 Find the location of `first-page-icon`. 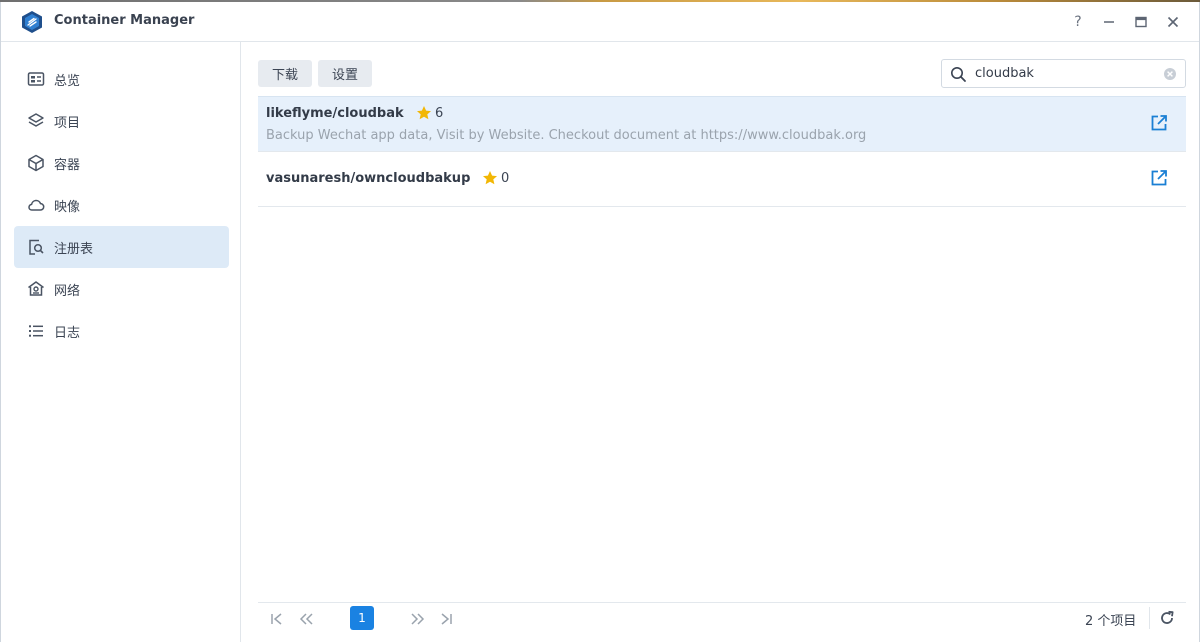

first-page-icon is located at coordinates (277, 619).